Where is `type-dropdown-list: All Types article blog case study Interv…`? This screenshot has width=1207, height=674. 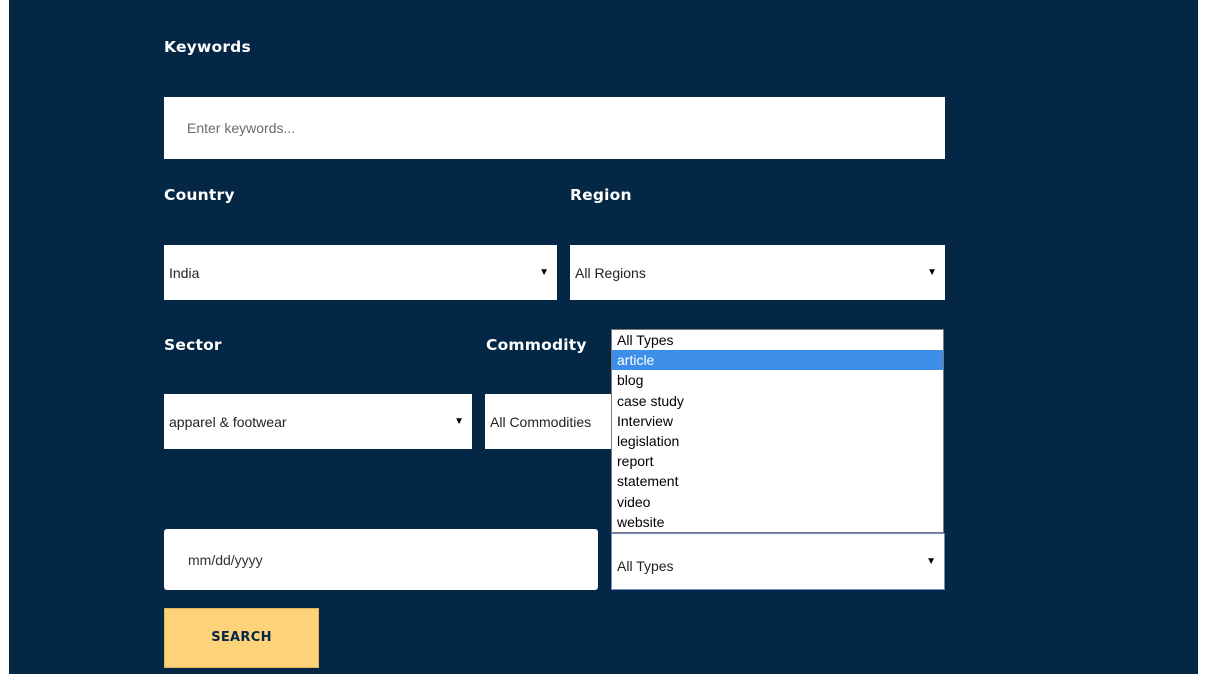 type-dropdown-list: All Types article blog case study Interv… is located at coordinates (777, 431).